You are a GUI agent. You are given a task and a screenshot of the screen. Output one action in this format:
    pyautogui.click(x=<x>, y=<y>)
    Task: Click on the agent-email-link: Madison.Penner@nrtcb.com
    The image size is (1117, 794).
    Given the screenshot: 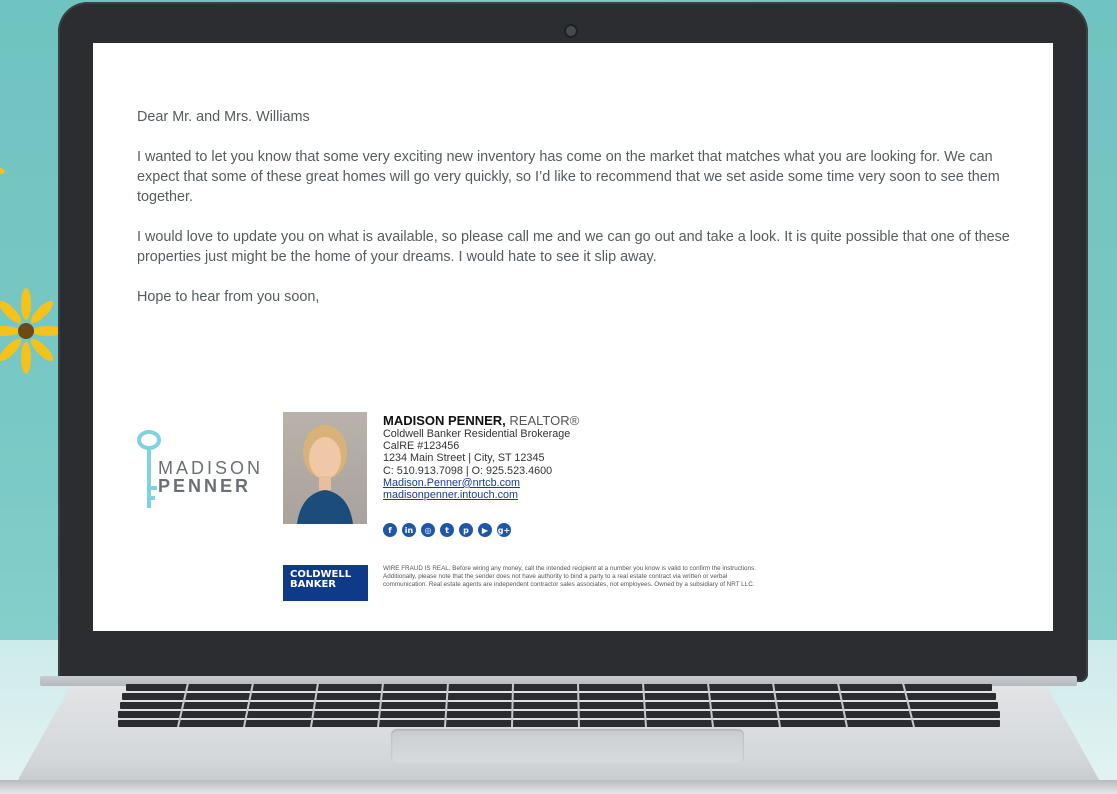 What is the action you would take?
    pyautogui.click(x=451, y=483)
    